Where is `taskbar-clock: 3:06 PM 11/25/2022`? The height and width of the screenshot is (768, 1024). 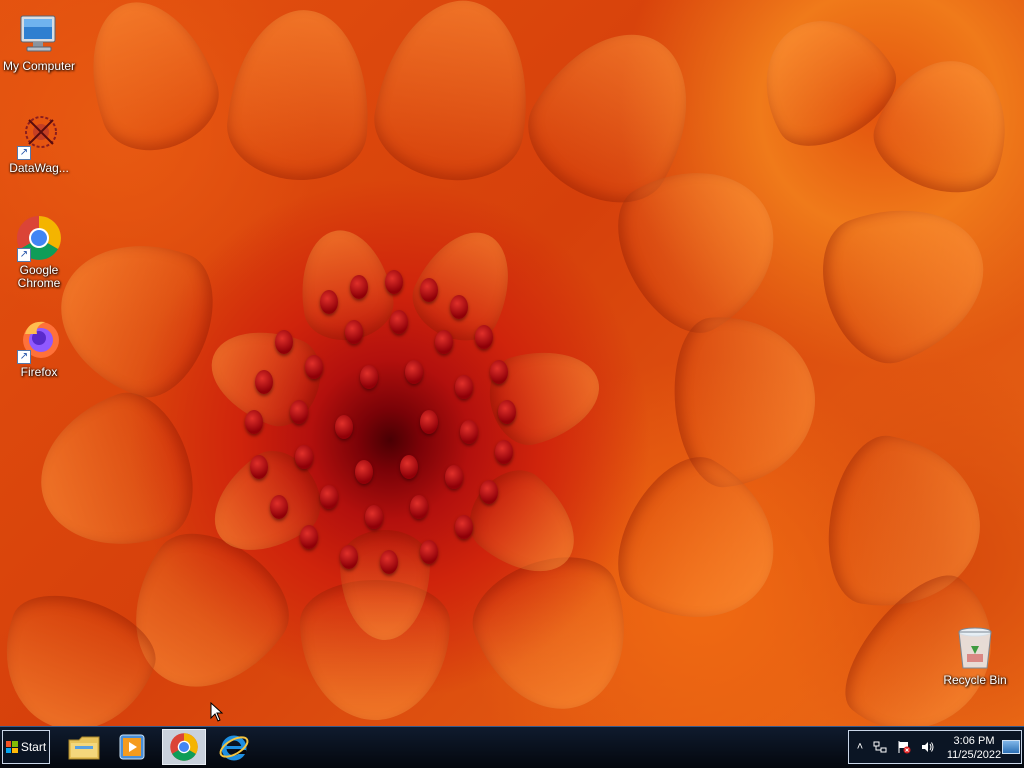 taskbar-clock: 3:06 PM 11/25/2022 is located at coordinates (974, 748).